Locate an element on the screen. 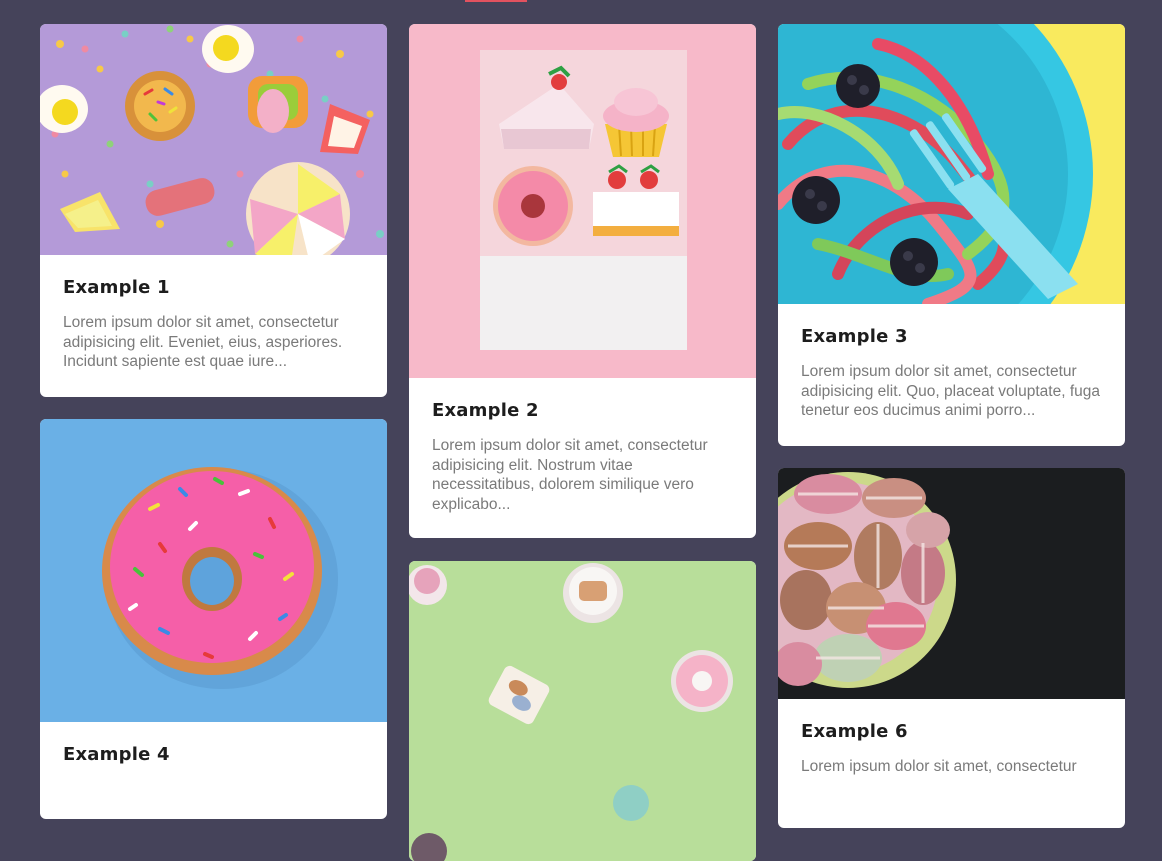 The image size is (1162, 861). mini-sweets-green-image is located at coordinates (582, 711).